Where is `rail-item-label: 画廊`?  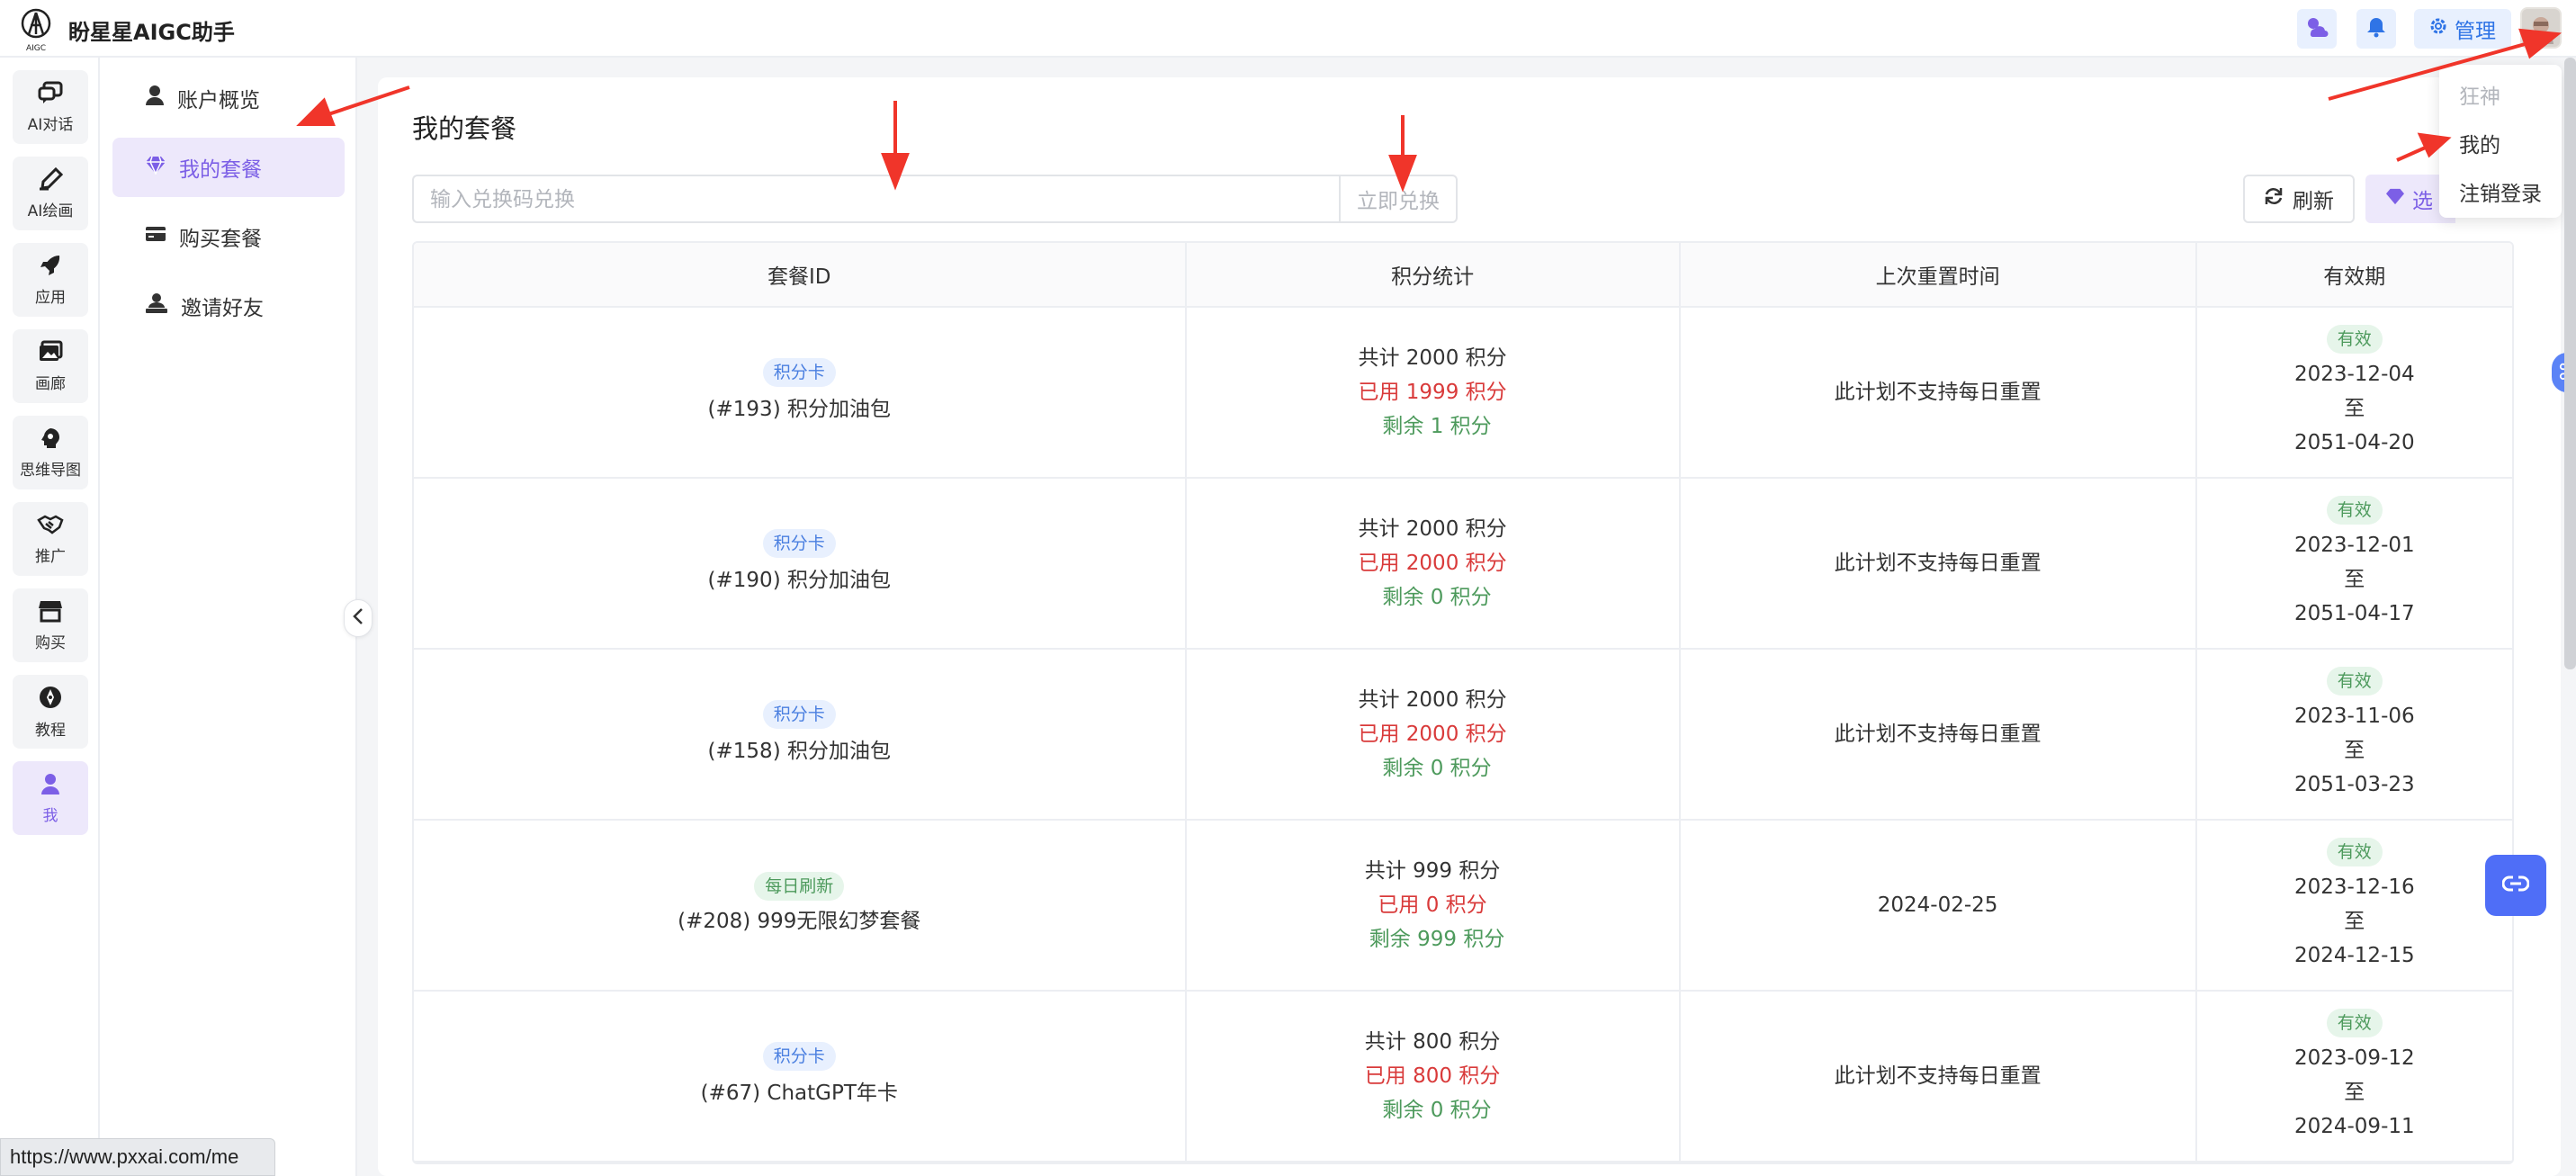
rail-item-label: 画廊 is located at coordinates (51, 383).